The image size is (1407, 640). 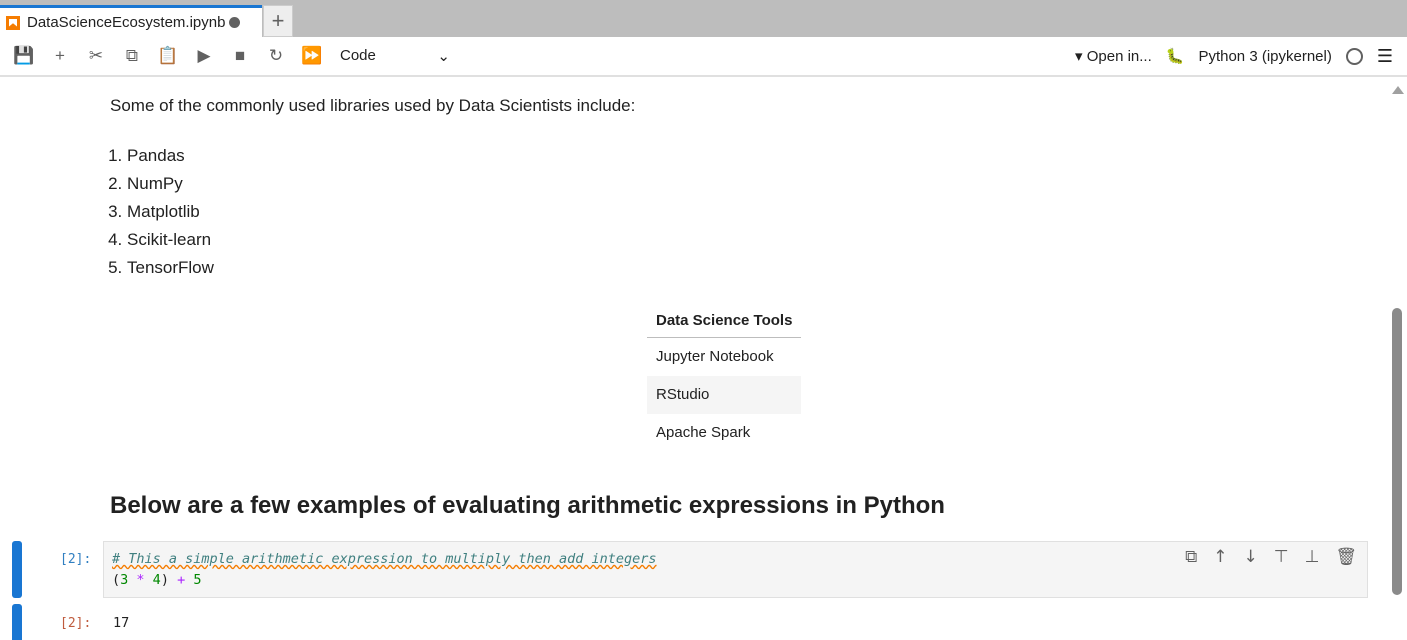 I want to click on code-token: *, so click(x=140, y=580).